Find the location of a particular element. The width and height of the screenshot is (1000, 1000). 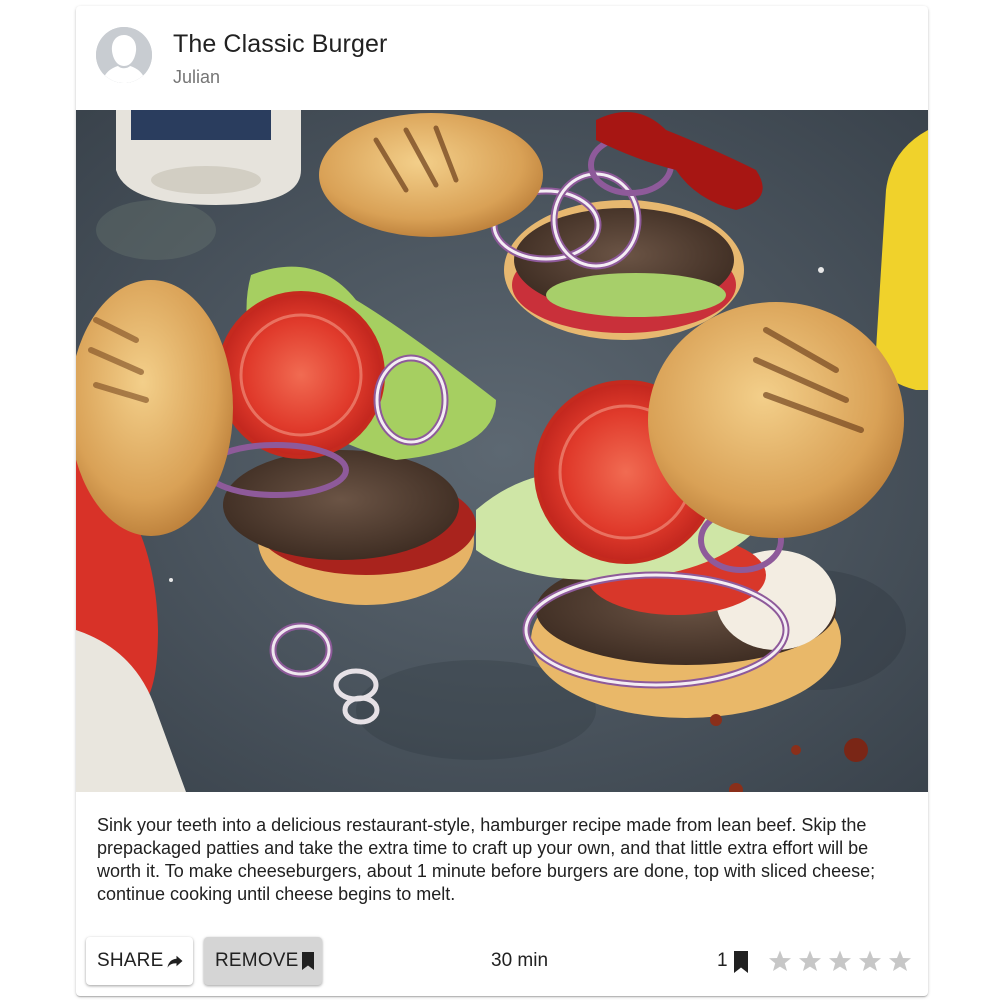

remove-button: REMOVE is located at coordinates (263, 961).